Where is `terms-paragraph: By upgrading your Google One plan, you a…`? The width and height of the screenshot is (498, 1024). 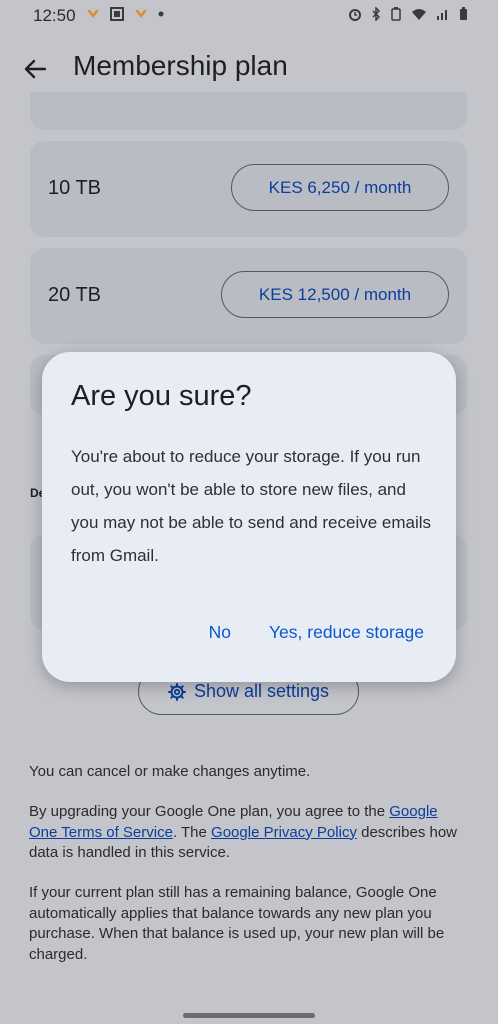
terms-paragraph: By upgrading your Google One plan, you a… is located at coordinates (249, 833).